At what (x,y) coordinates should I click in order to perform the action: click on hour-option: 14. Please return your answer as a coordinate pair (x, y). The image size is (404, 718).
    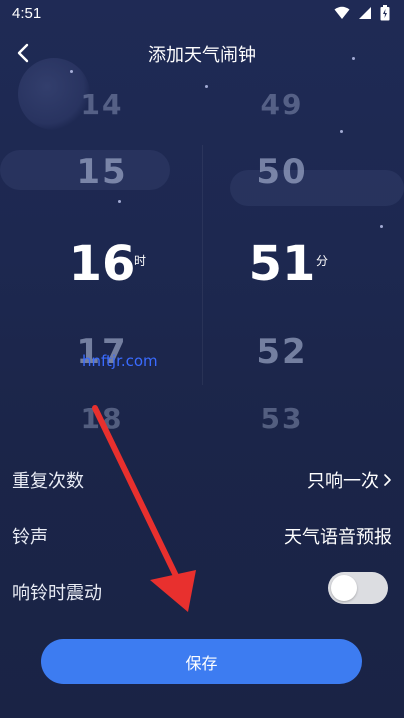
    Looking at the image, I should click on (102, 104).